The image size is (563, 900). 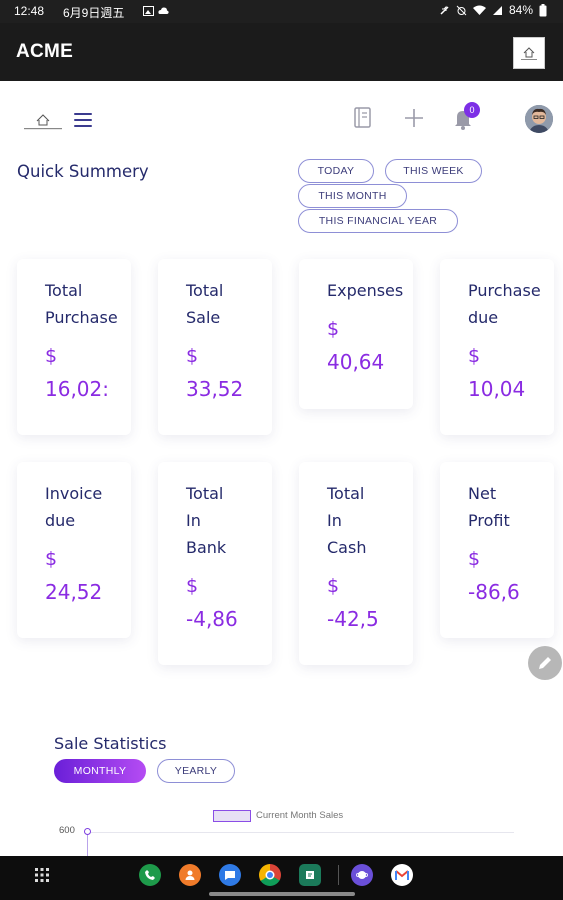 I want to click on card-label: Purchase due, so click(x=504, y=304).